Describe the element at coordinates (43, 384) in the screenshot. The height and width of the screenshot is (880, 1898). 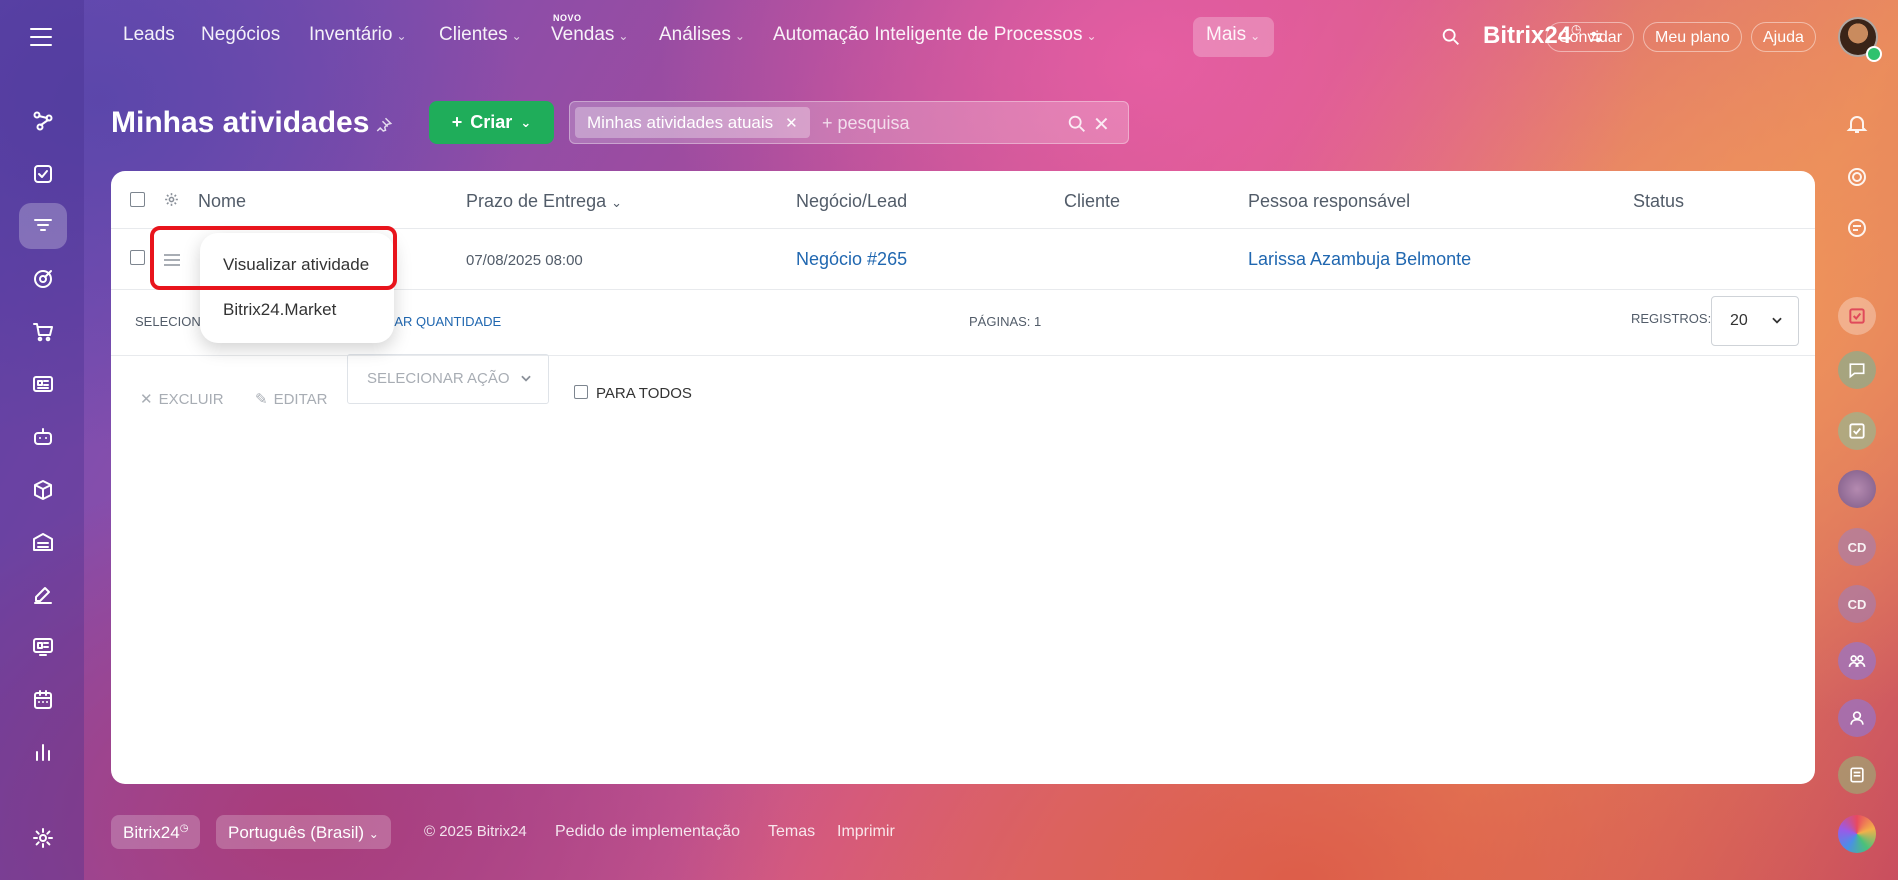
I see `news-icon` at that location.